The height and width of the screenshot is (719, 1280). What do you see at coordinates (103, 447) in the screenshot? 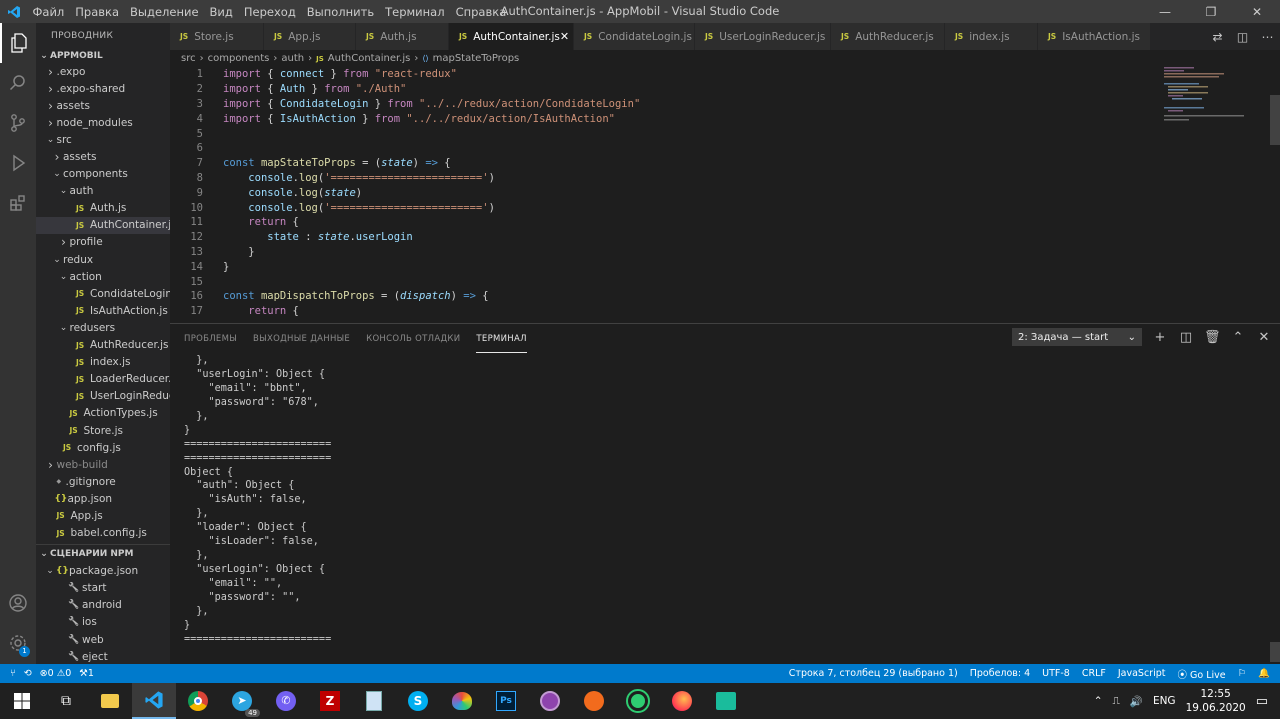
I see `file-row: JS config.js` at bounding box center [103, 447].